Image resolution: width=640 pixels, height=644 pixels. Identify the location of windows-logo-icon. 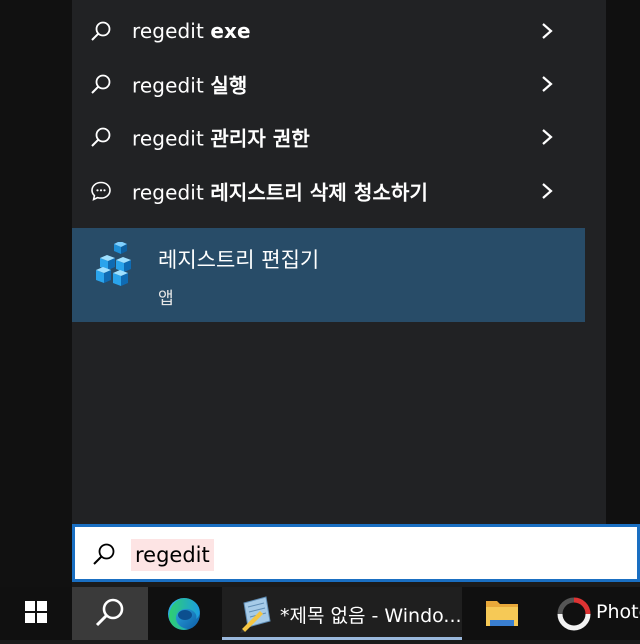
(36, 612).